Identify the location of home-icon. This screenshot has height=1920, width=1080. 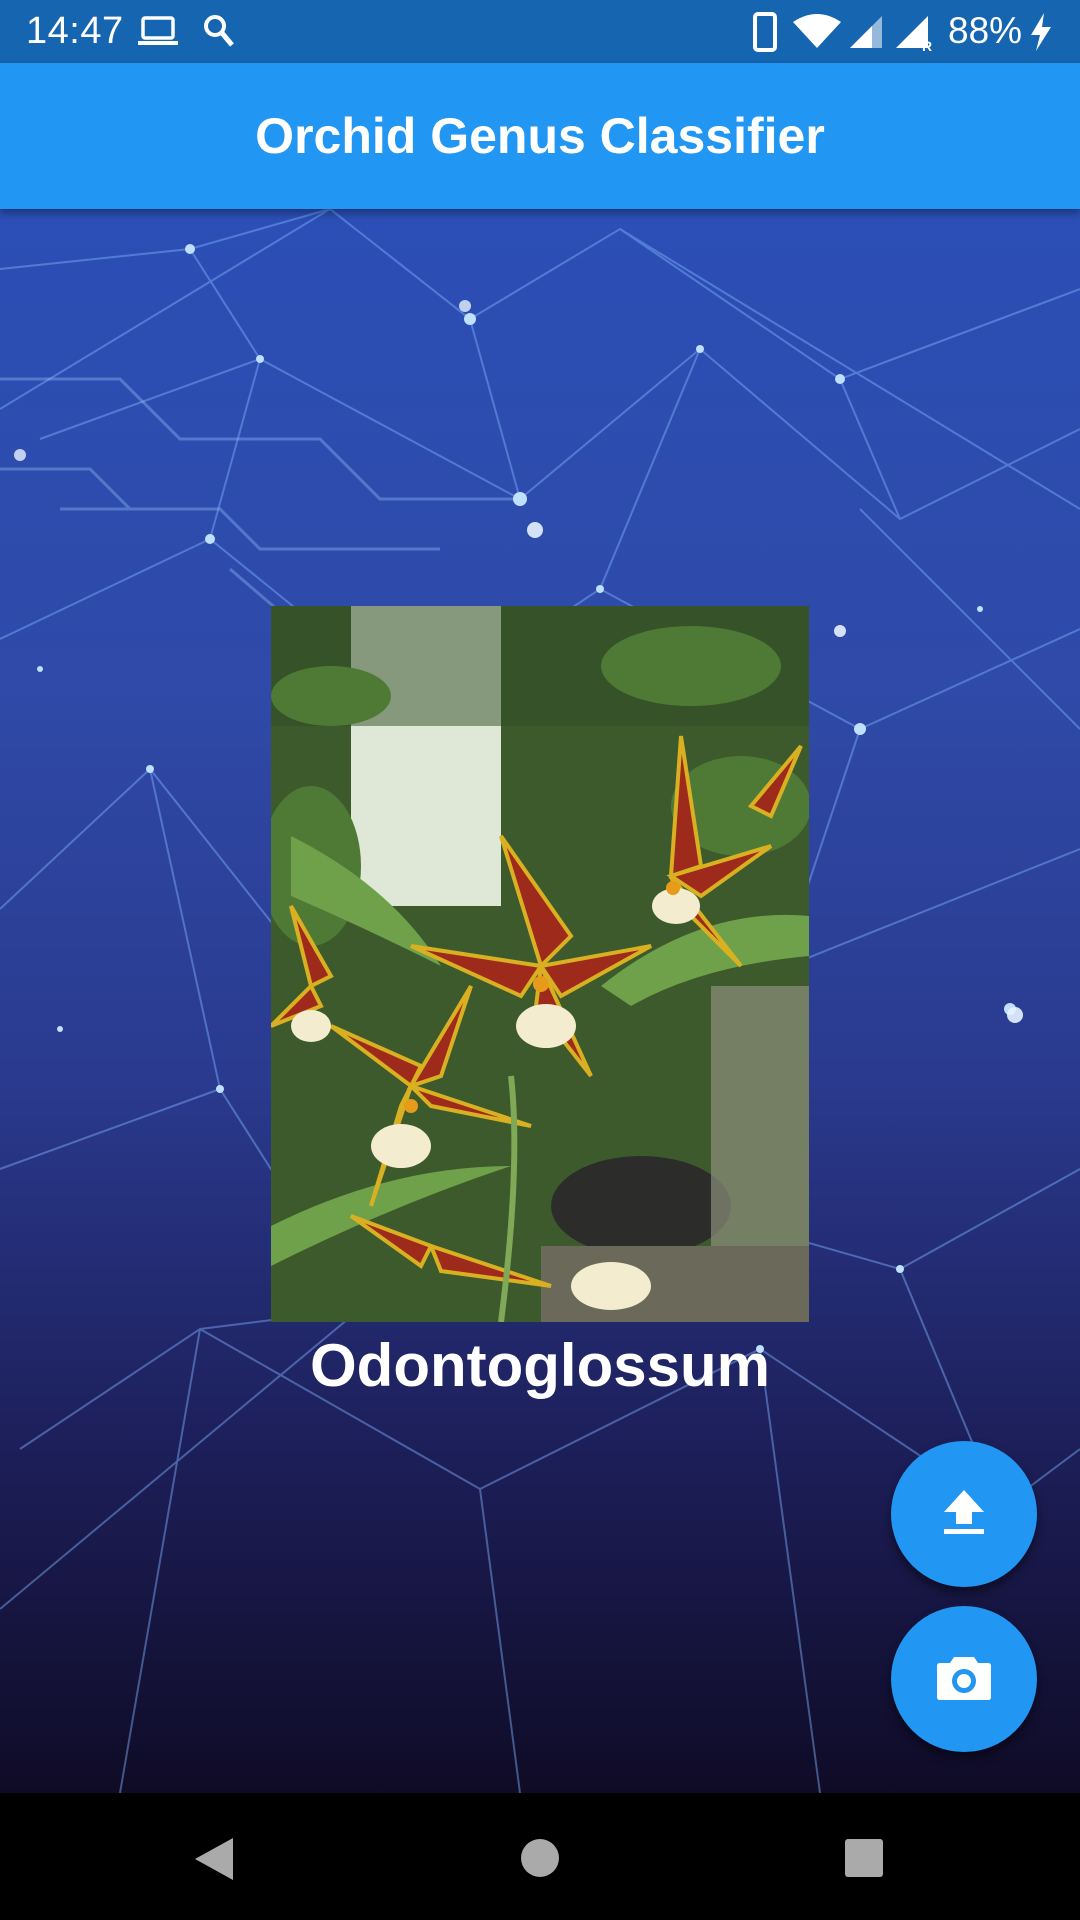
(540, 1860).